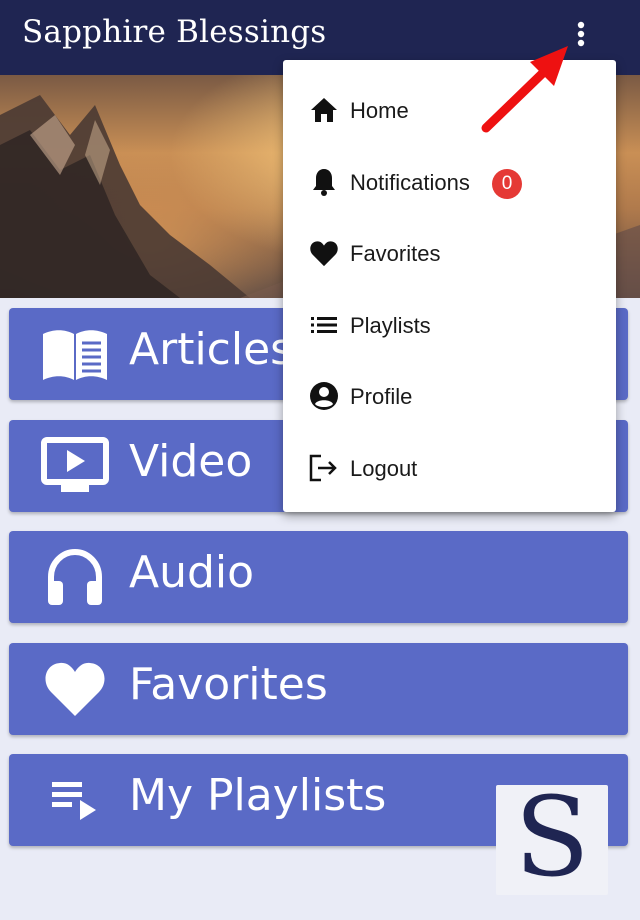 Image resolution: width=640 pixels, height=920 pixels. What do you see at coordinates (449, 250) in the screenshot?
I see `menu-item-favorites: Favorites` at bounding box center [449, 250].